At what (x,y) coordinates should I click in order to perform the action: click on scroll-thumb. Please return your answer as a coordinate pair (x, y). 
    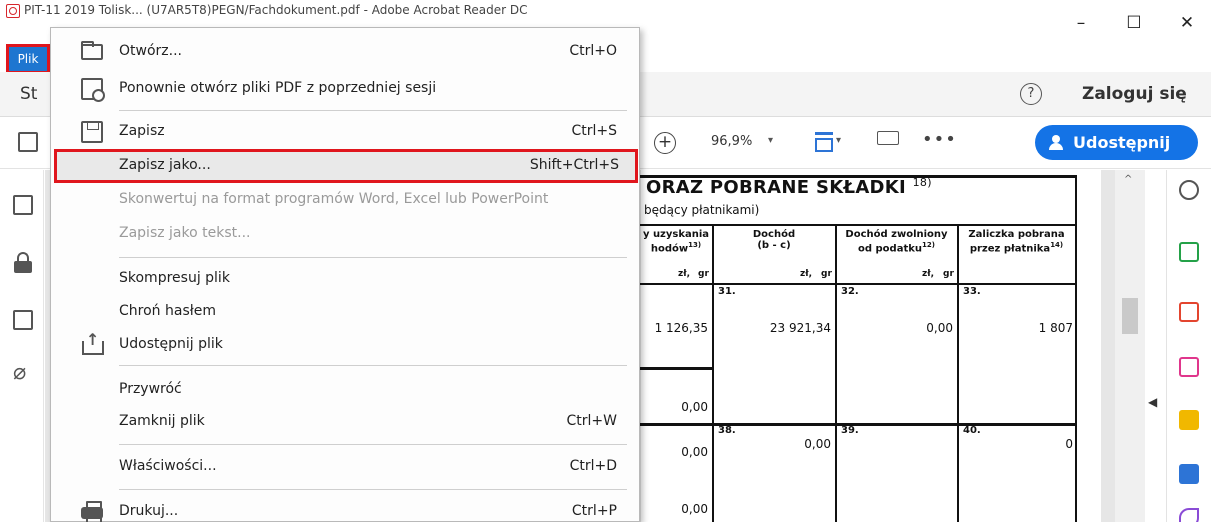
    Looking at the image, I should click on (1130, 316).